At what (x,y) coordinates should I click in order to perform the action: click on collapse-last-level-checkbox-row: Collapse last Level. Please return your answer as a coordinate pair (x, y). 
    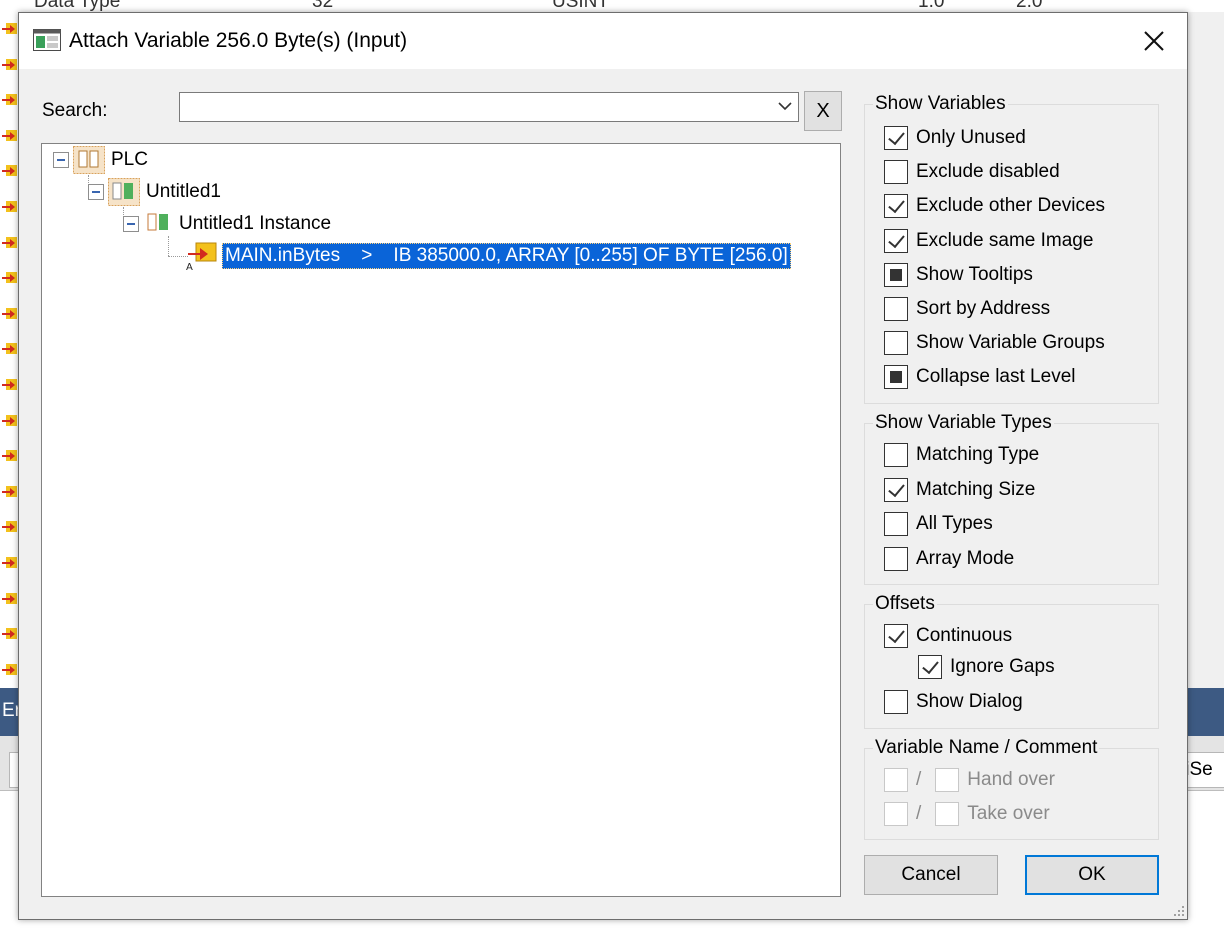
    Looking at the image, I should click on (979, 377).